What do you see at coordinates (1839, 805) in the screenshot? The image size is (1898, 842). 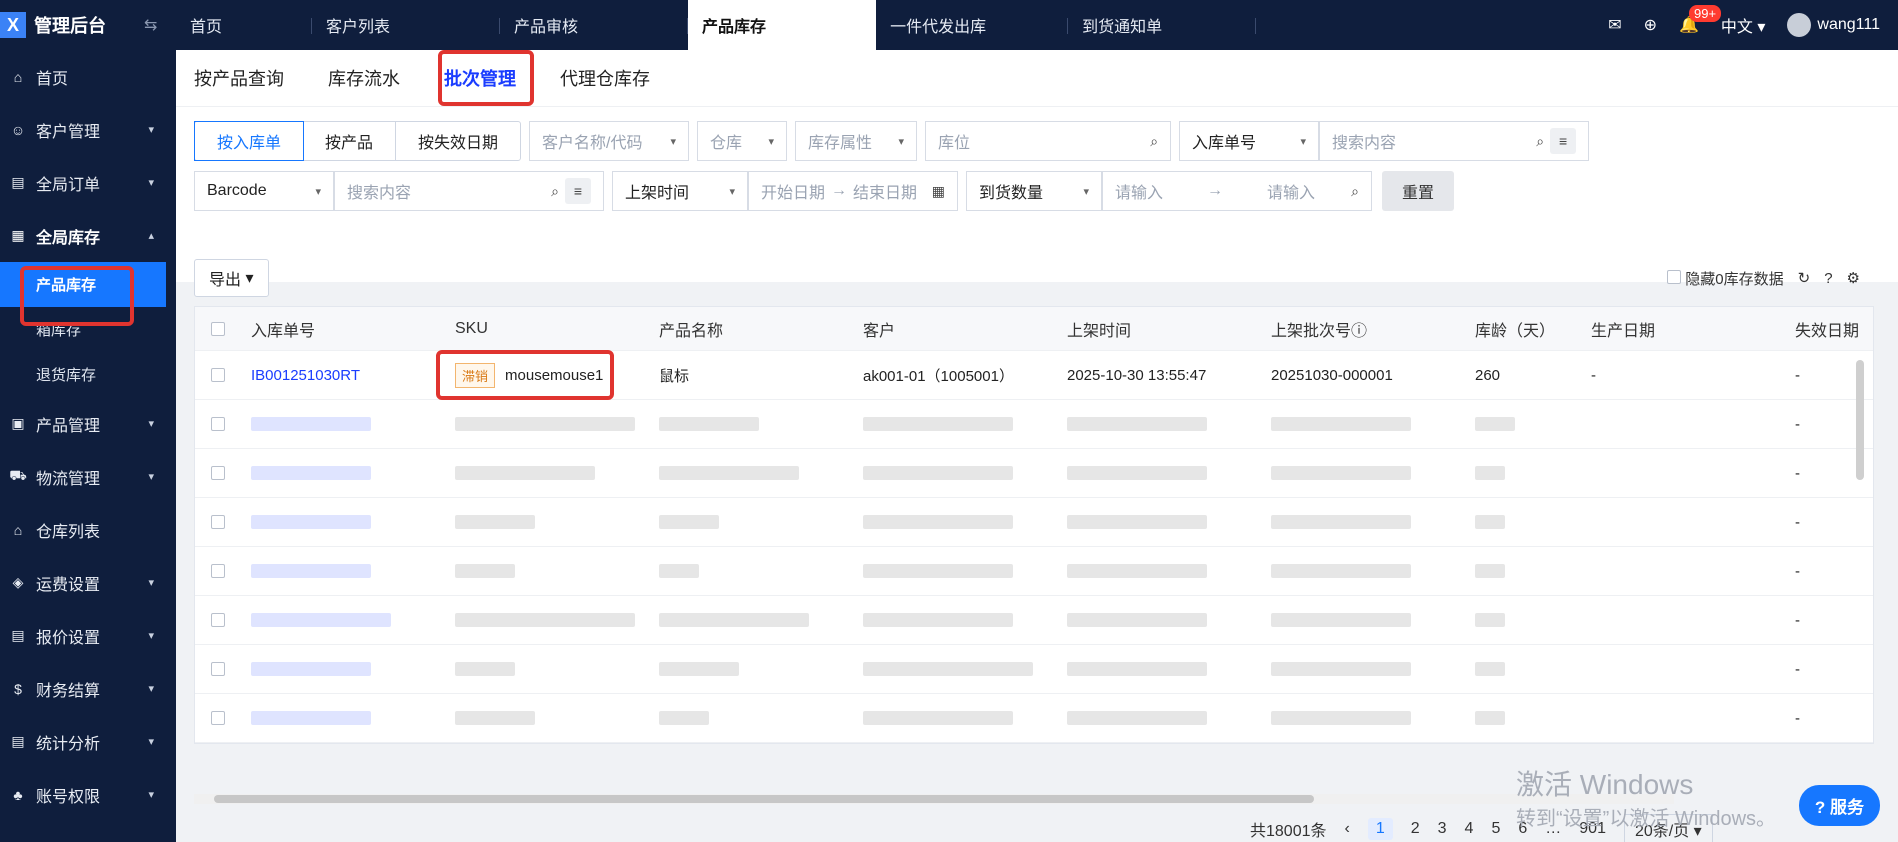 I see `service-button: ? 服务` at bounding box center [1839, 805].